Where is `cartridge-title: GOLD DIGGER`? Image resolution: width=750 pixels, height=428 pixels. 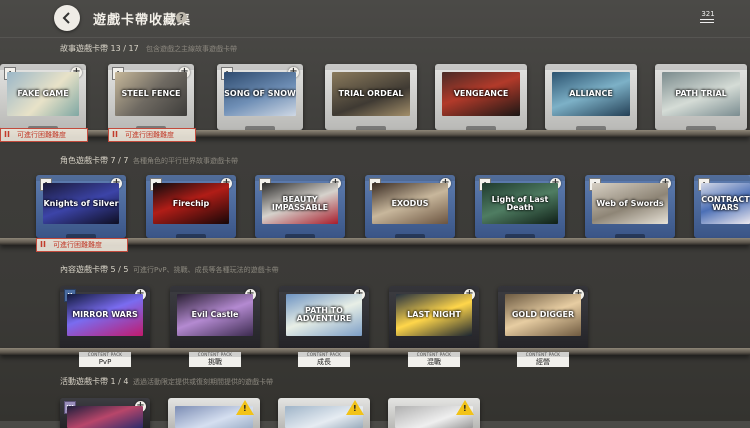
cartridge-title: GOLD DIGGER is located at coordinates (543, 314).